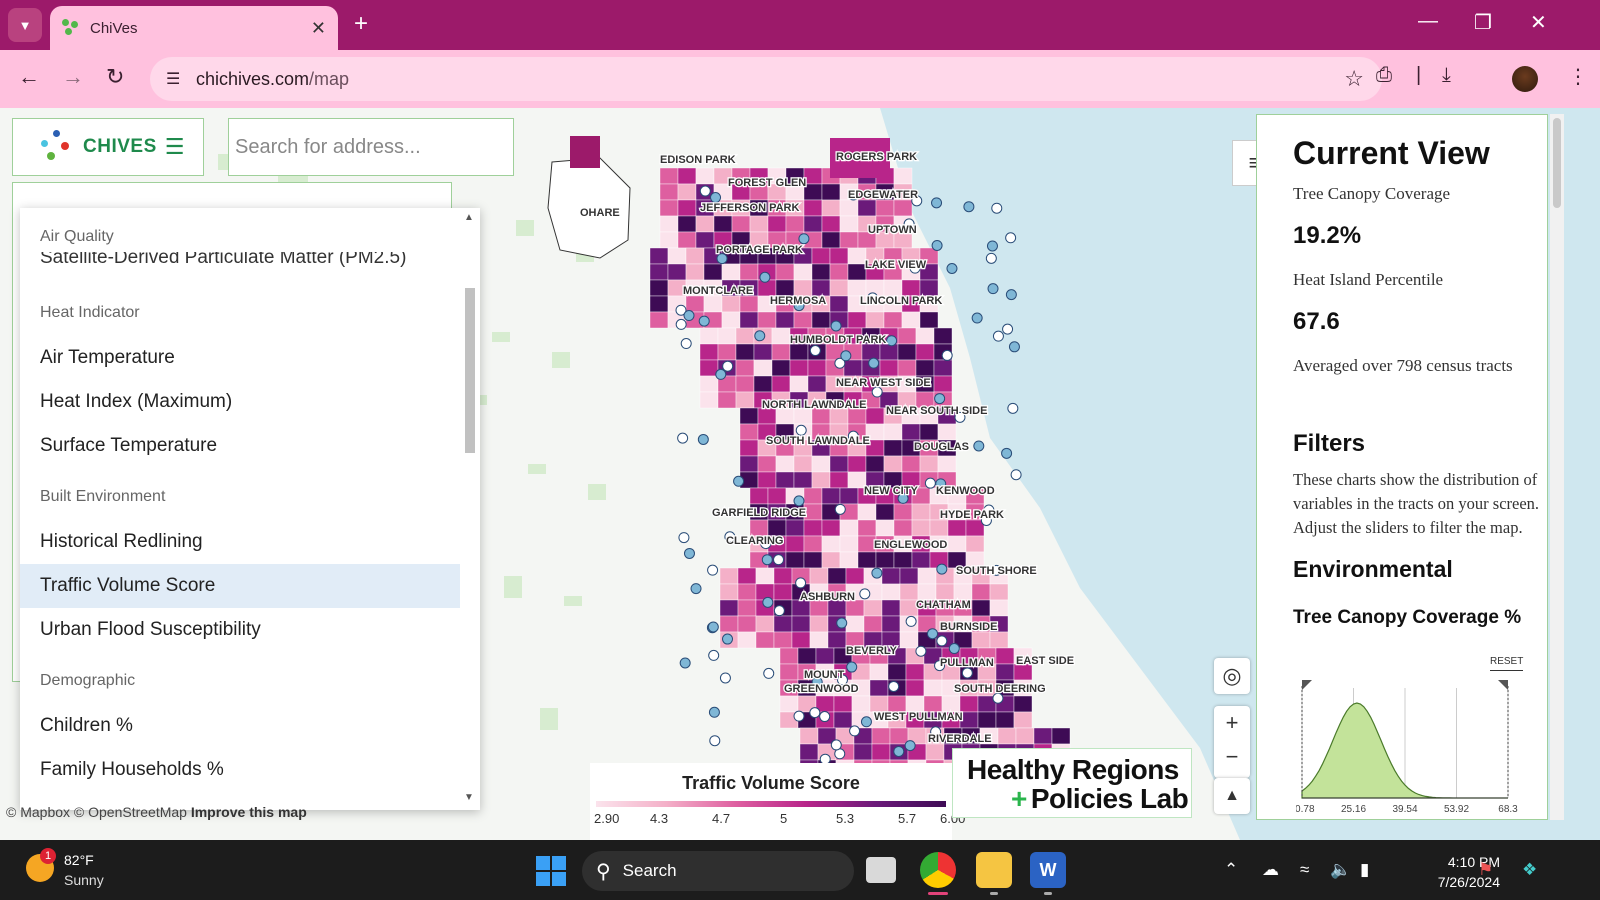 Image resolution: width=1600 pixels, height=900 pixels. Describe the element at coordinates (173, 79) in the screenshot. I see `site-info-icon: ☰` at that location.